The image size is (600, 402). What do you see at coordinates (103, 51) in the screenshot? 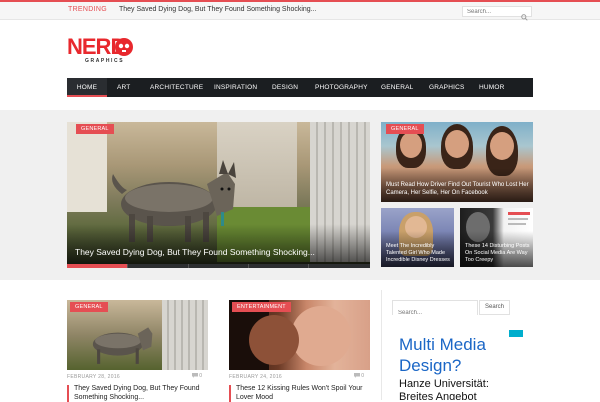
I see `site-logo: NERD GRAPHICS` at bounding box center [103, 51].